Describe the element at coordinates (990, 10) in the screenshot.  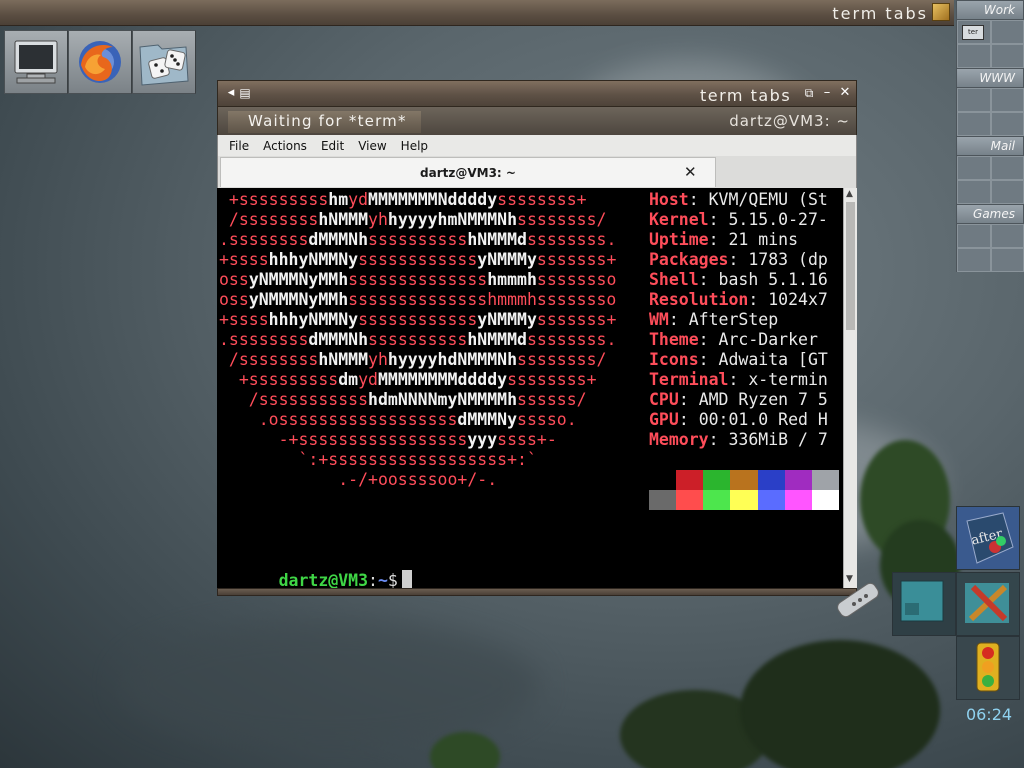
I see `desk-label-work: Work` at that location.